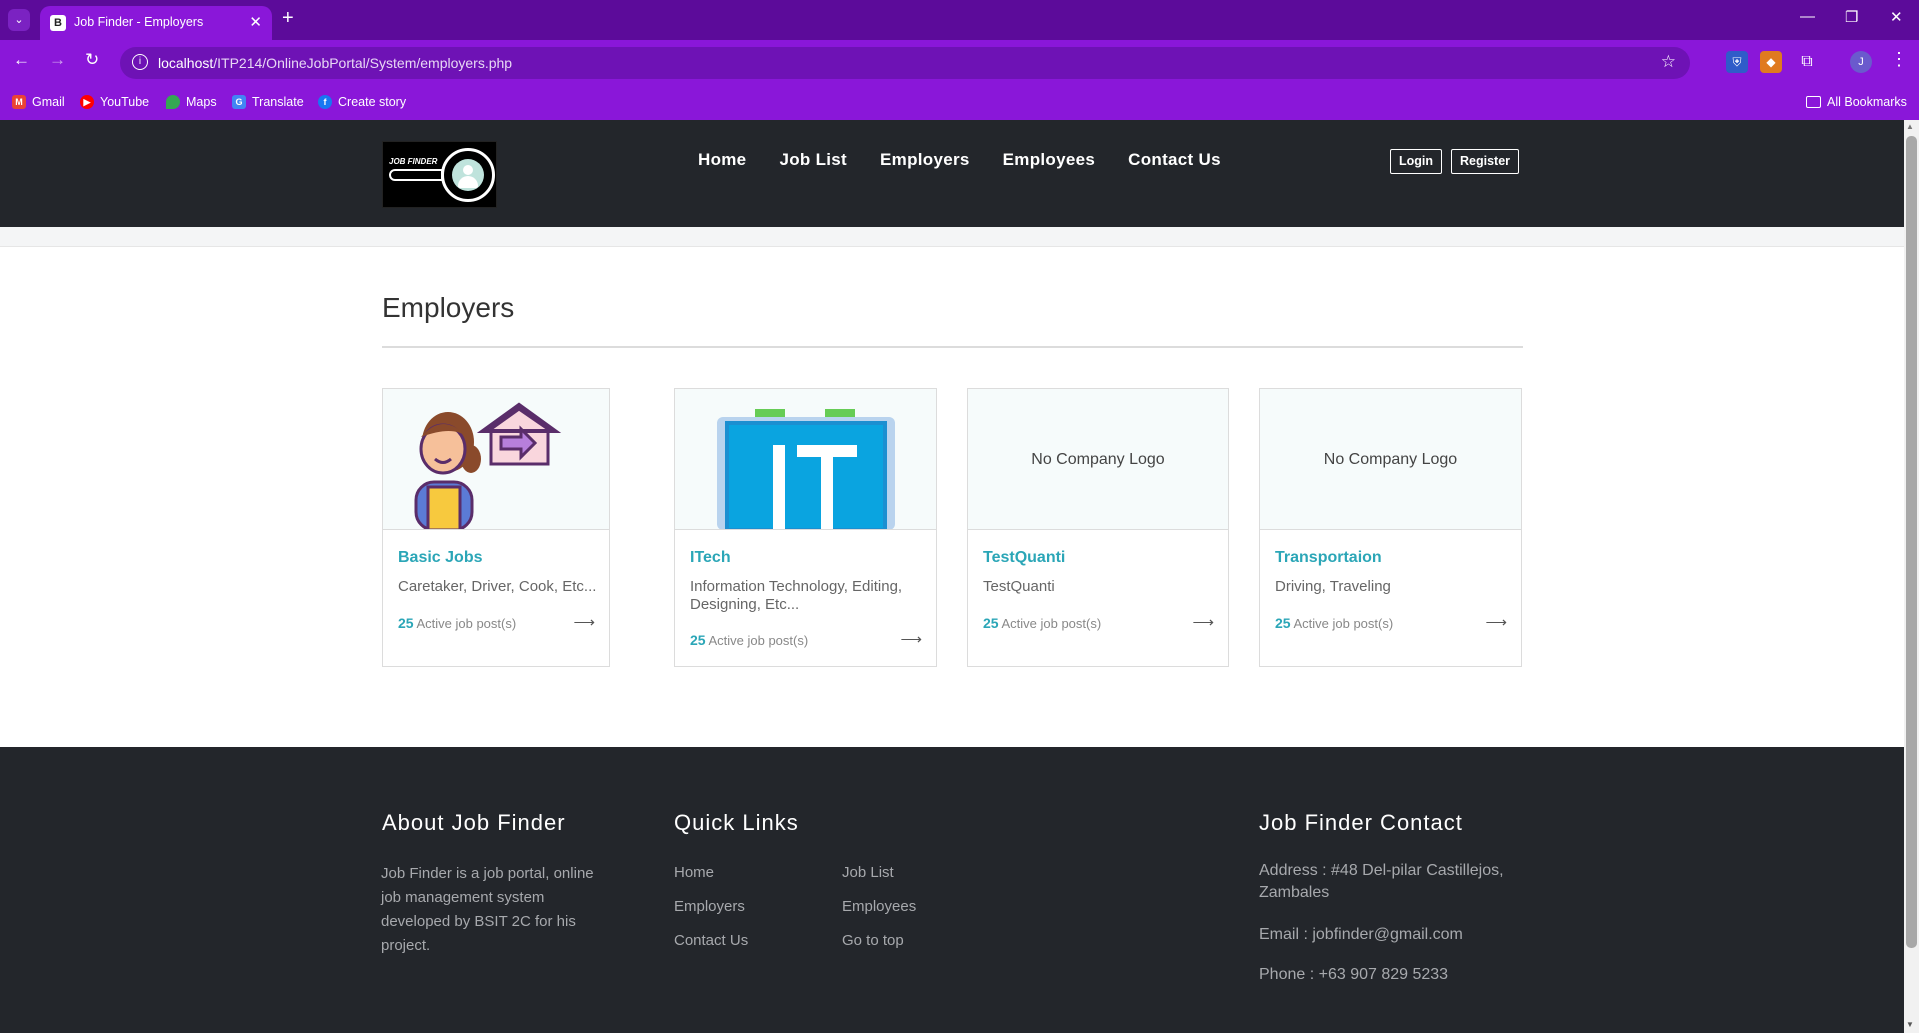 The height and width of the screenshot is (1033, 1919). What do you see at coordinates (413, 161) in the screenshot?
I see `logo-text: JOB FINDER` at bounding box center [413, 161].